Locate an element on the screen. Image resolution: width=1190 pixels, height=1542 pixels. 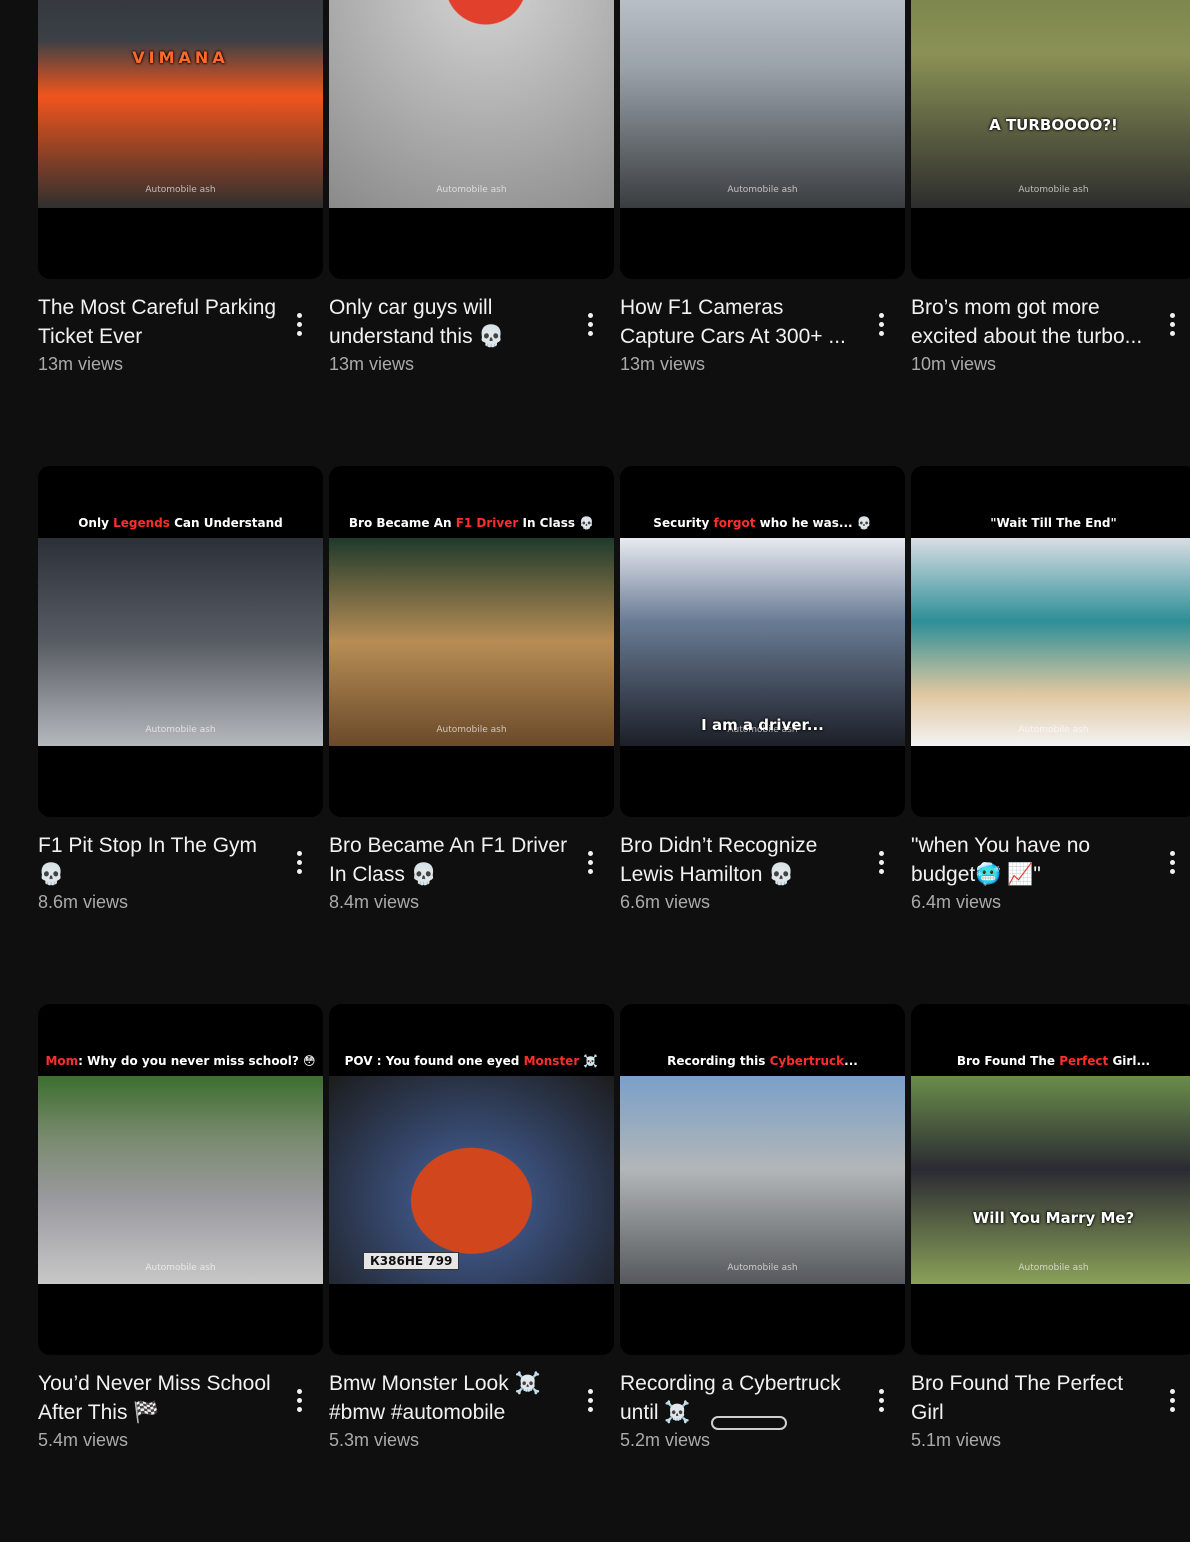
caption-text: Only is located at coordinates (96, 523).